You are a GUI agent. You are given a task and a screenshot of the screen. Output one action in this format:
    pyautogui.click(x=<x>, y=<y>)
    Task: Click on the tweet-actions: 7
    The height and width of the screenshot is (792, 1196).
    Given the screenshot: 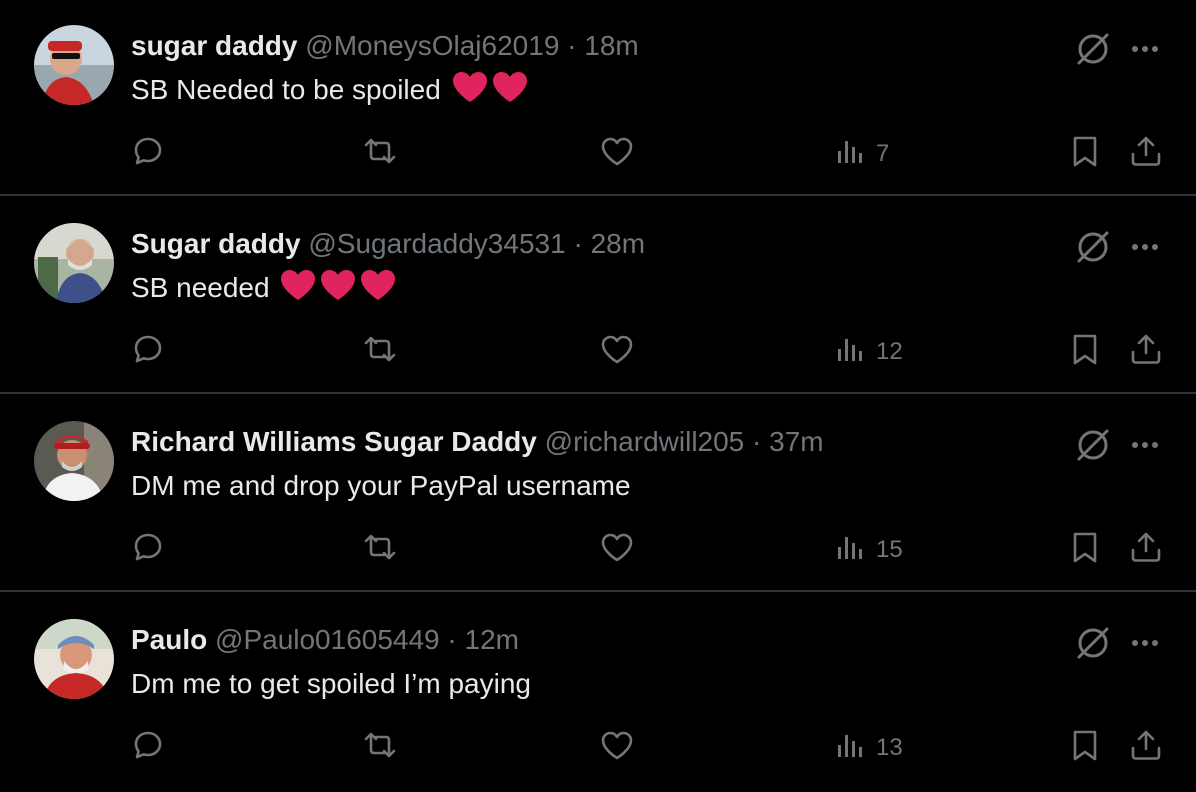 What is the action you would take?
    pyautogui.click(x=648, y=154)
    